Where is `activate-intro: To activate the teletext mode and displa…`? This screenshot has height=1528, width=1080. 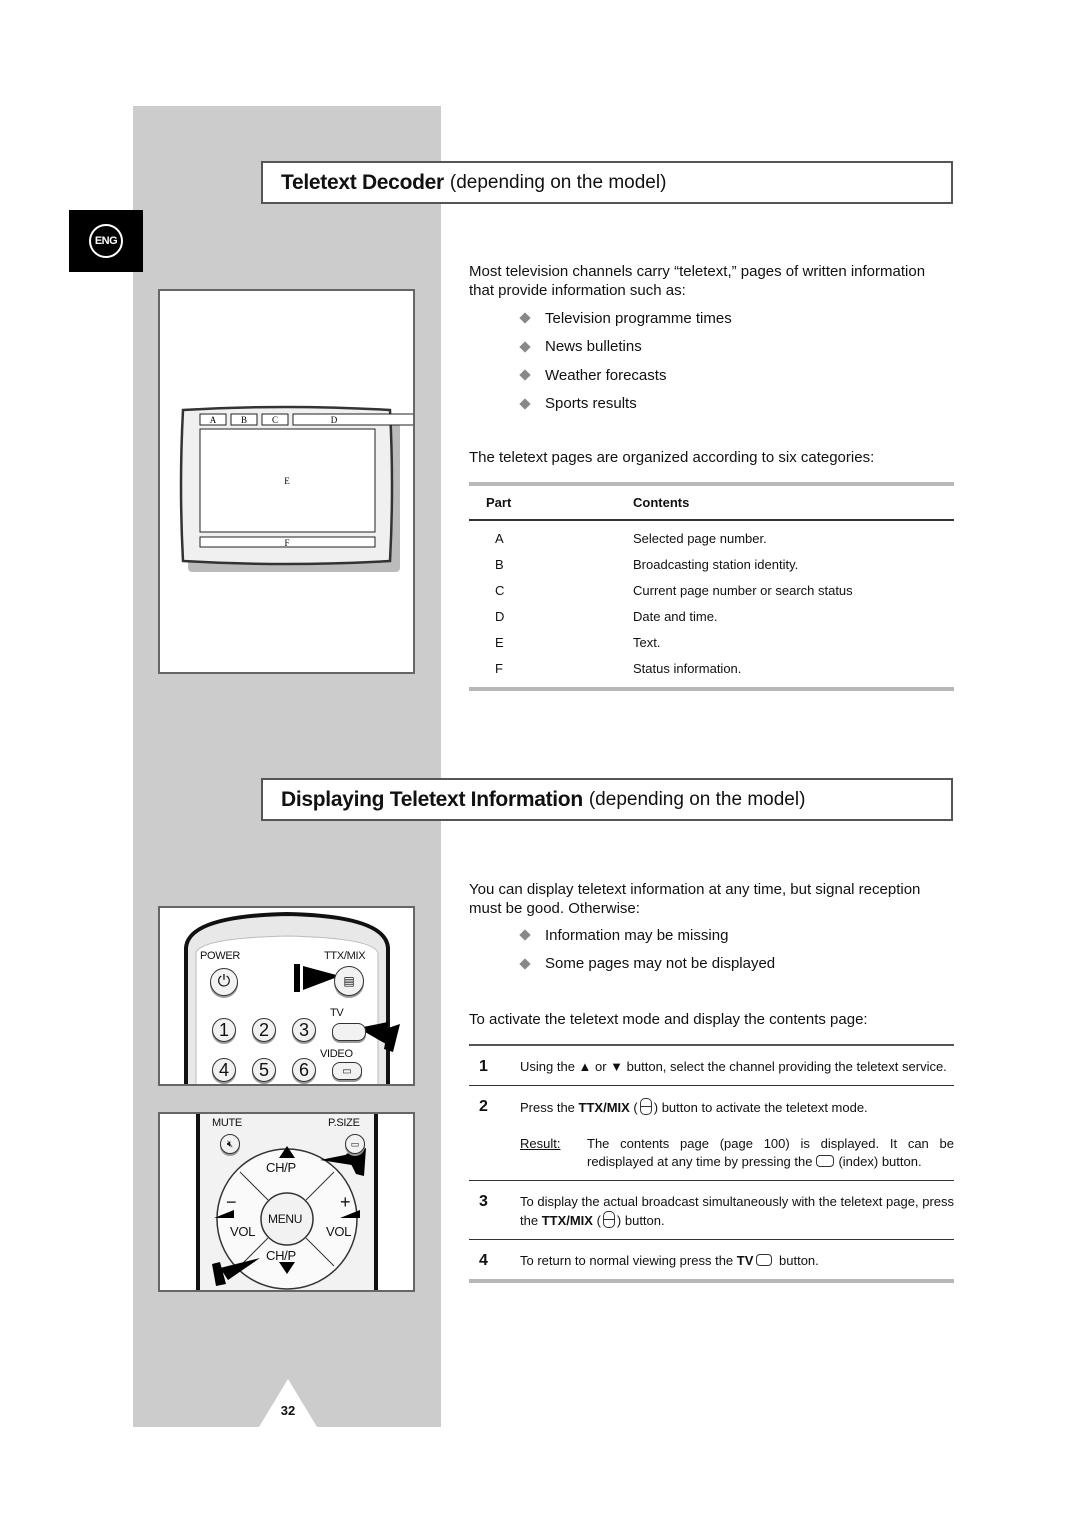 activate-intro: To activate the teletext mode and displa… is located at coordinates (668, 1019).